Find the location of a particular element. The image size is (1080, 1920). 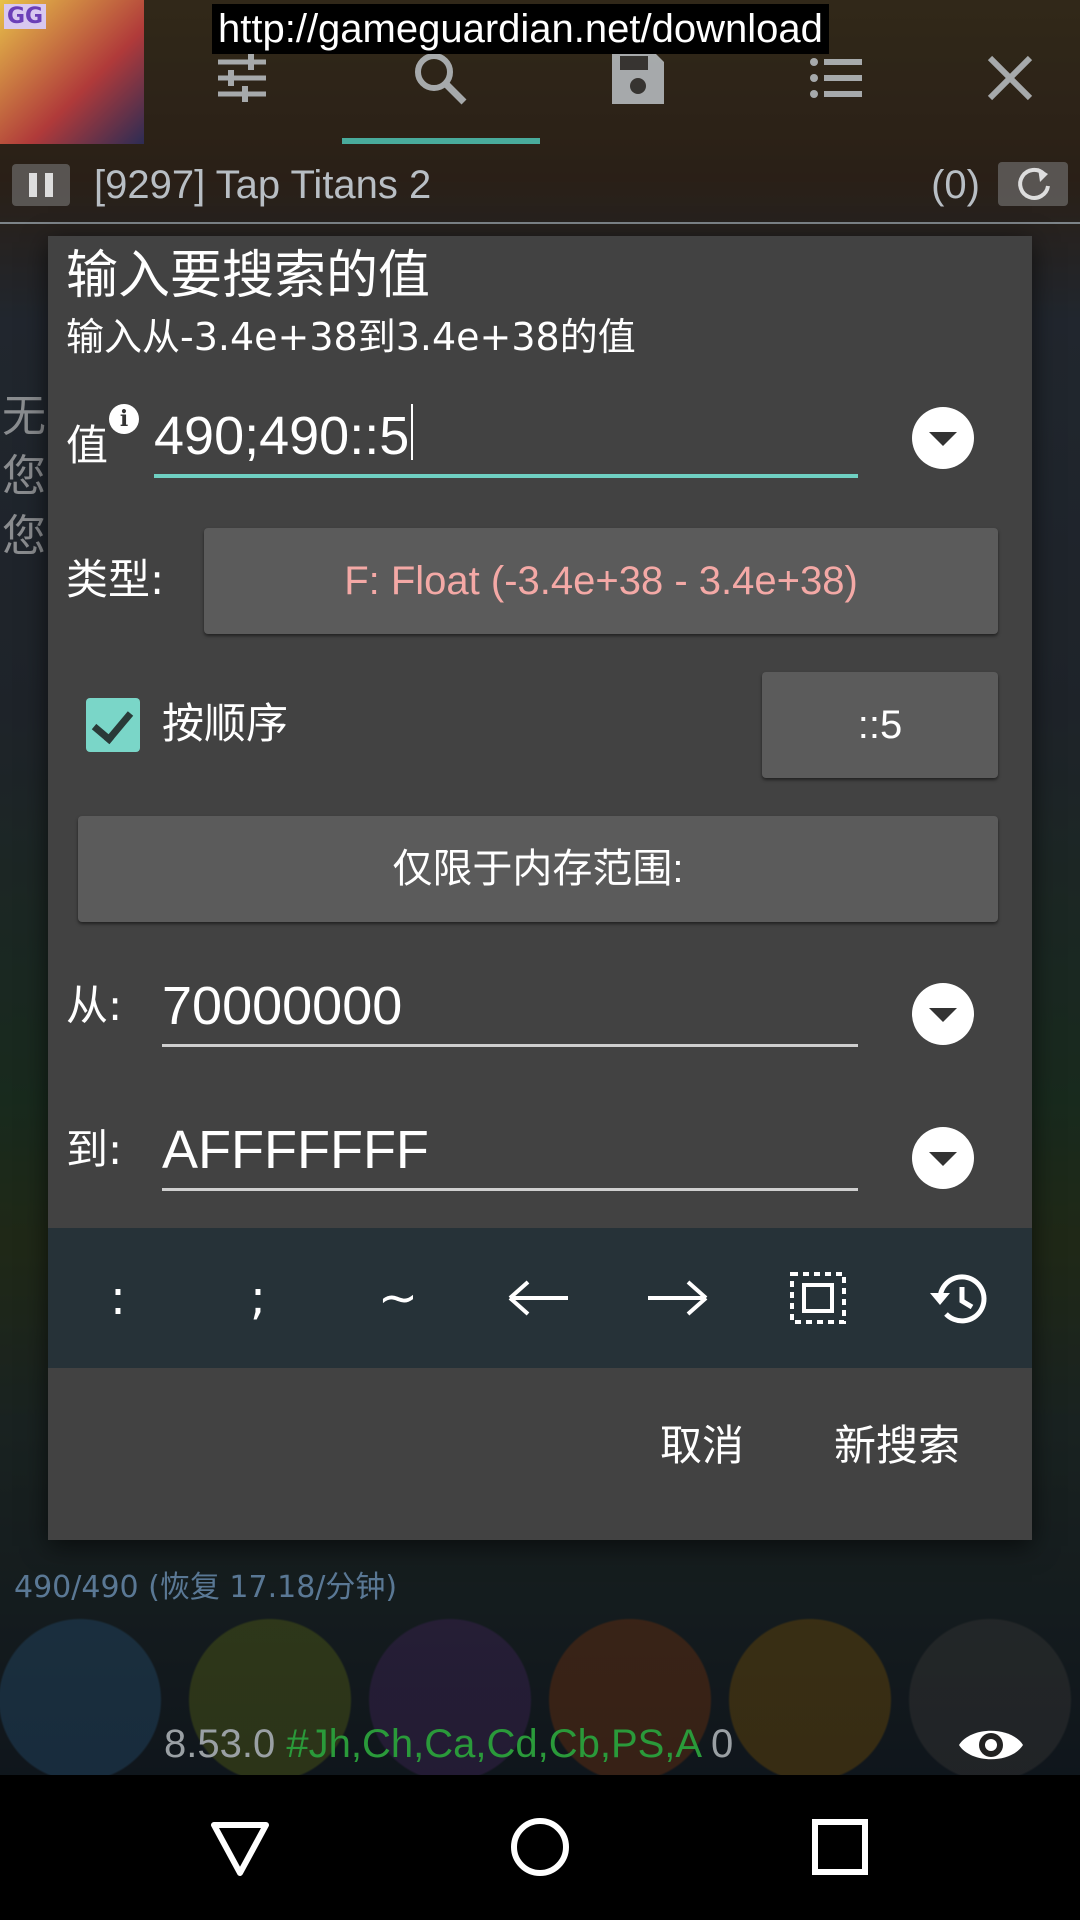

type-selector-button: F: Float (-3.4e+38 - 3.4e+38) is located at coordinates (601, 581).